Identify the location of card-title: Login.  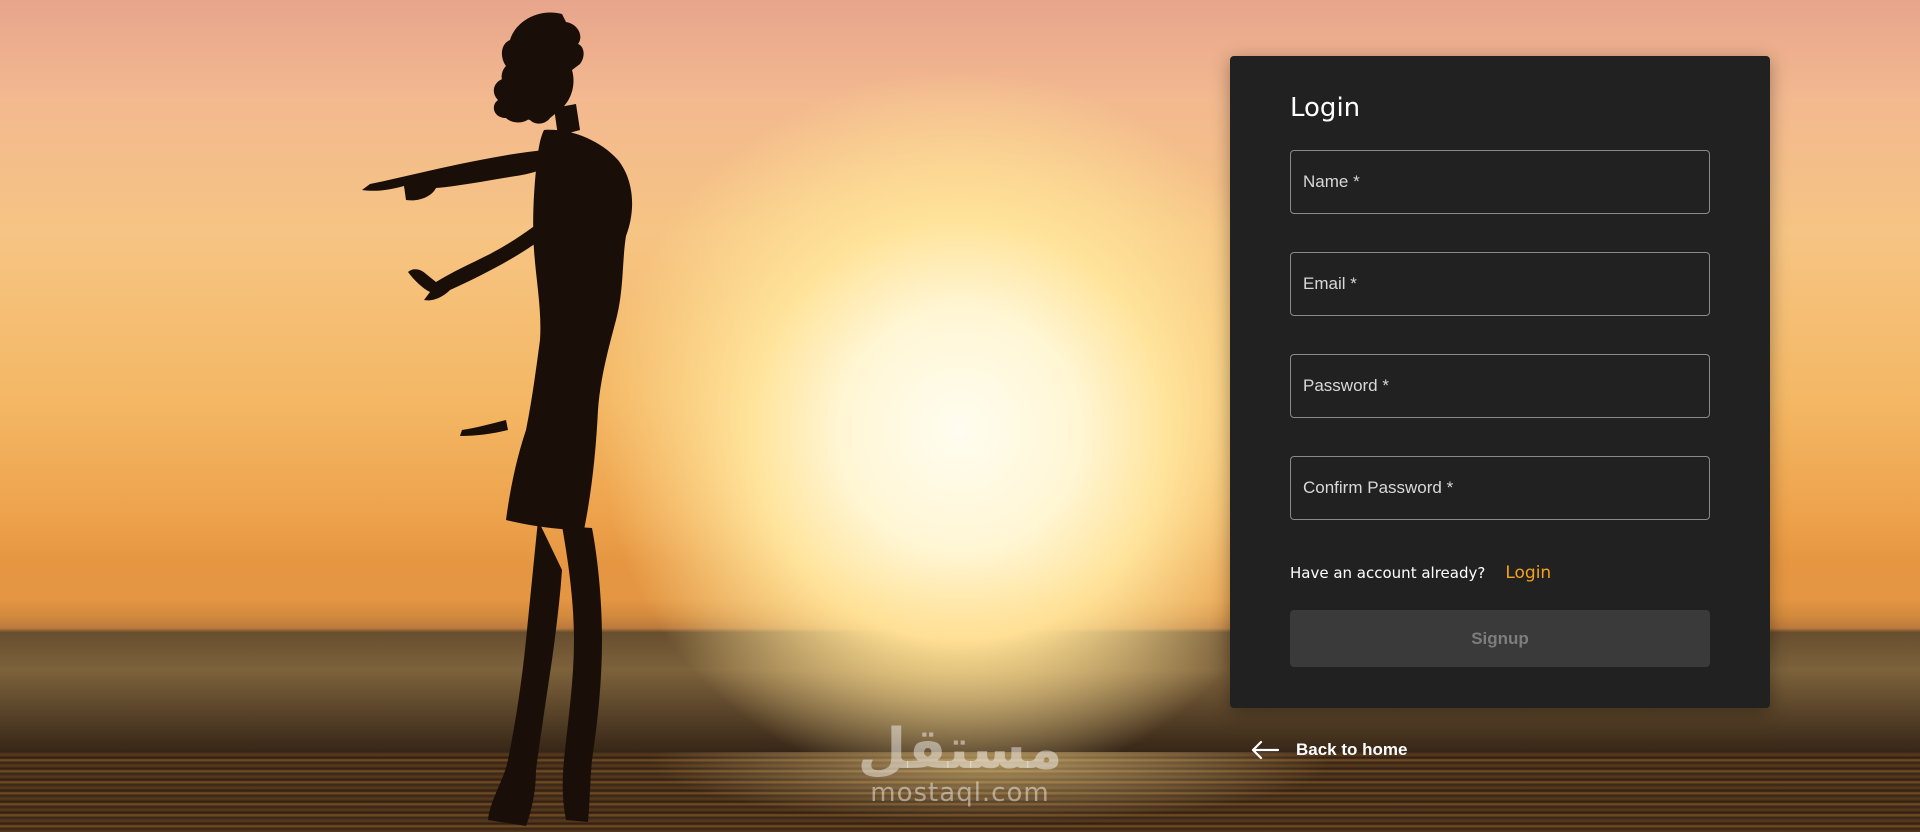
(1325, 108).